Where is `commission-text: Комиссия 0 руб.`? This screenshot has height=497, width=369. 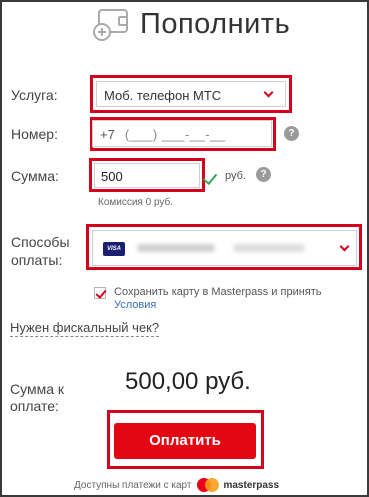 commission-text: Комиссия 0 руб. is located at coordinates (136, 202).